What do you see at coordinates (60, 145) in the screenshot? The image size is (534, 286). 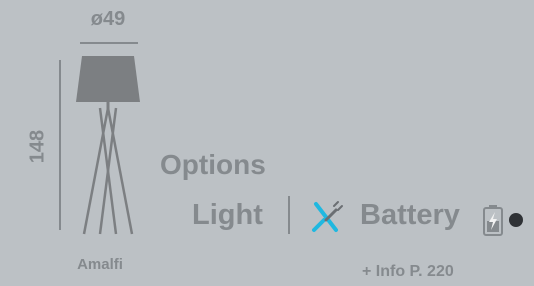 I see `height-dimension-line` at bounding box center [60, 145].